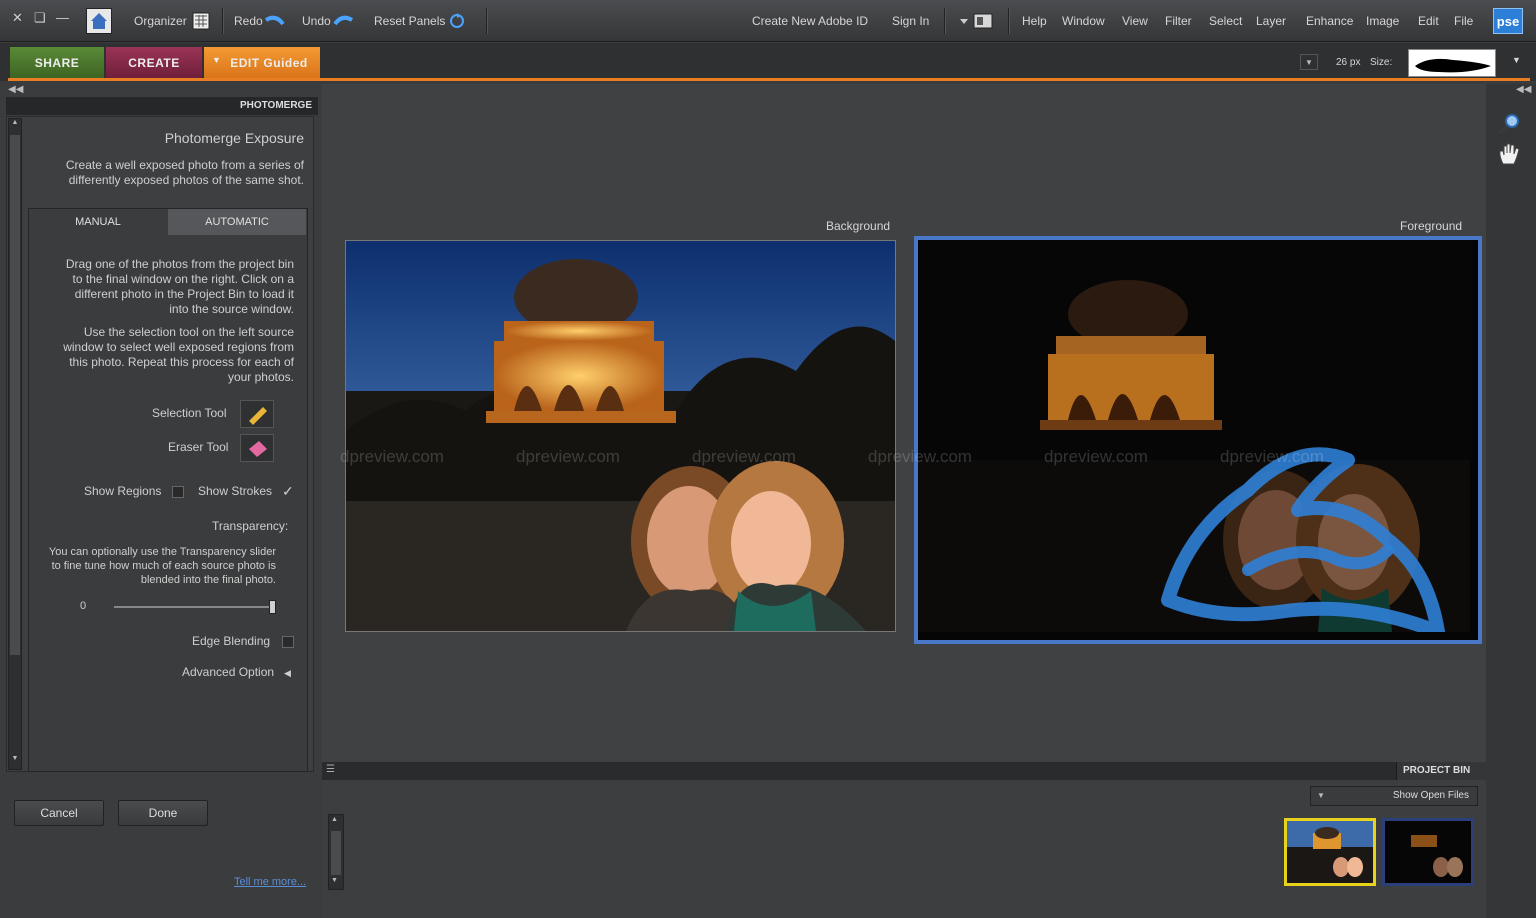 The image size is (1536, 918). Describe the element at coordinates (1516, 60) in the screenshot. I see `options-menu-icon: ▼` at that location.